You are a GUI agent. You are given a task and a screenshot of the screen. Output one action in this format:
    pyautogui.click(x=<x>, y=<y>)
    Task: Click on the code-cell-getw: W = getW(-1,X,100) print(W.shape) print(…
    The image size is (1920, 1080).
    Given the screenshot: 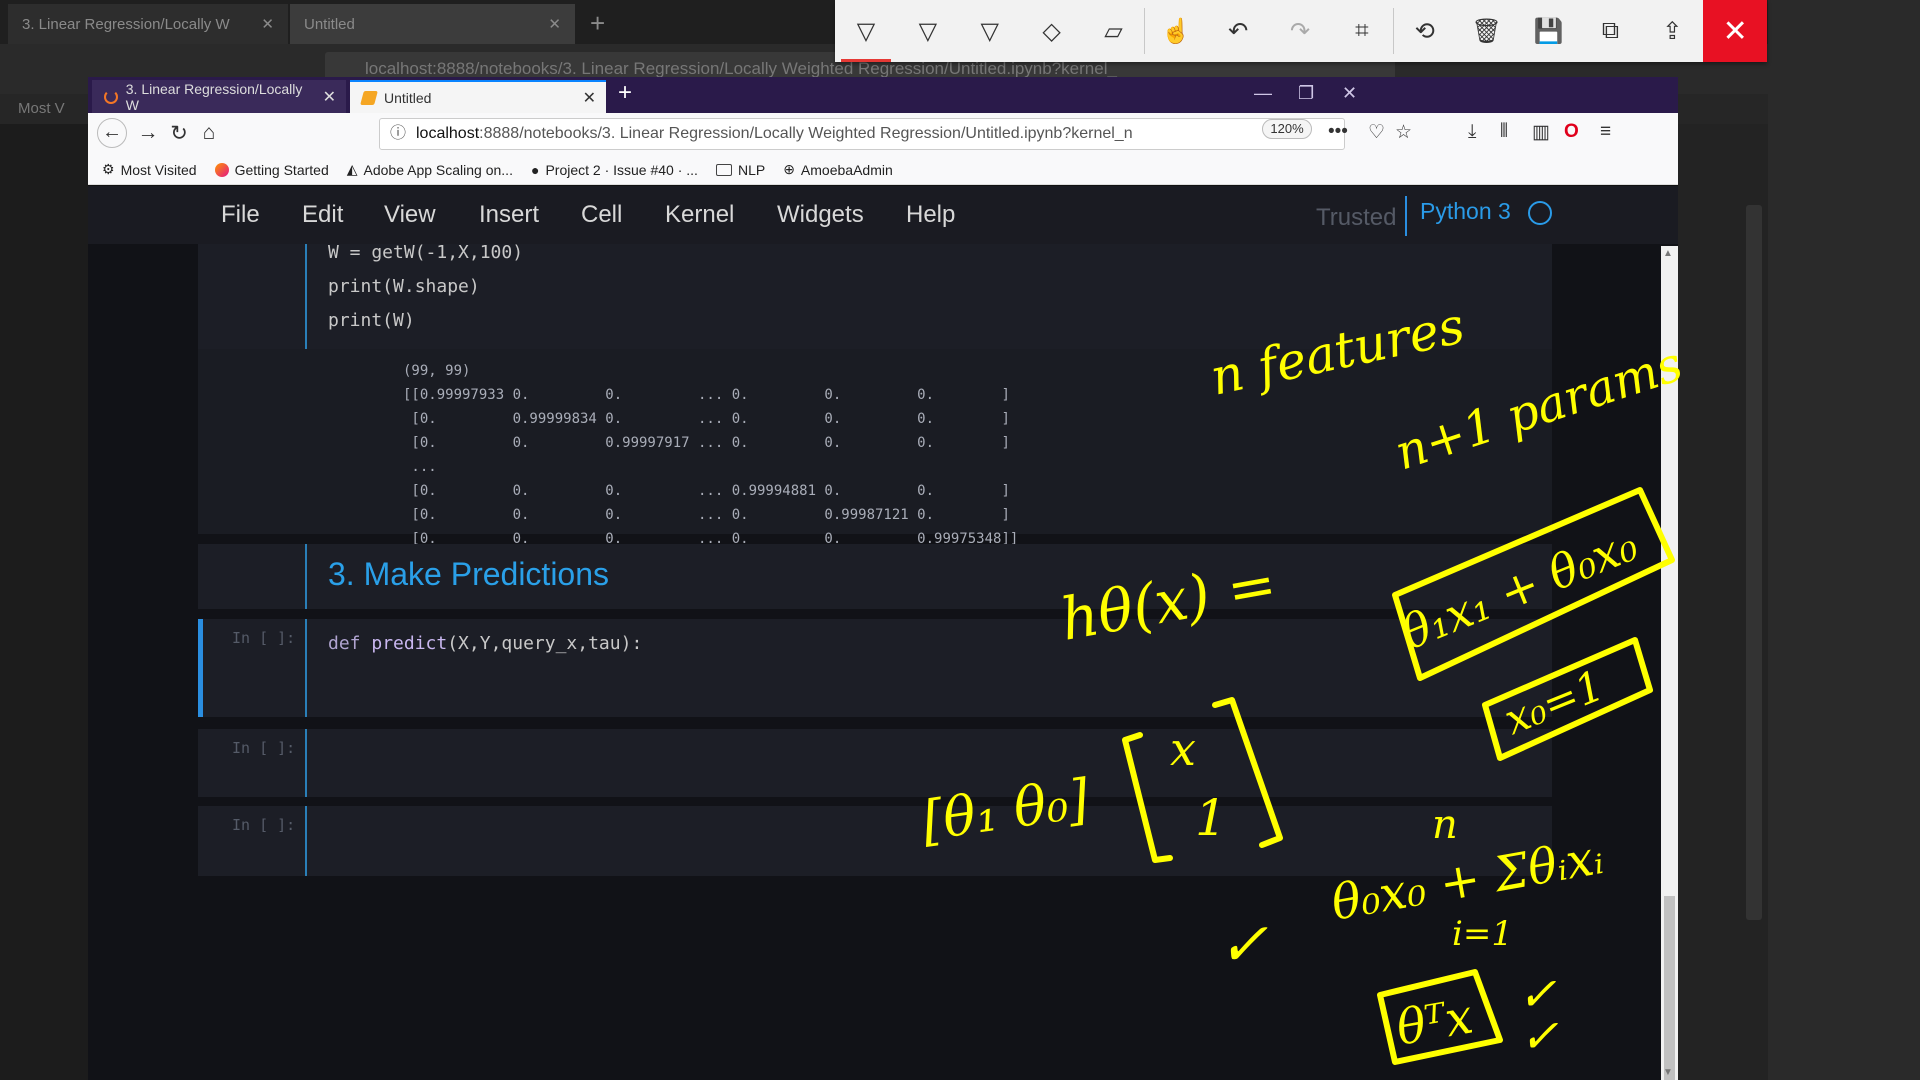 What is the action you would take?
    pyautogui.click(x=875, y=295)
    